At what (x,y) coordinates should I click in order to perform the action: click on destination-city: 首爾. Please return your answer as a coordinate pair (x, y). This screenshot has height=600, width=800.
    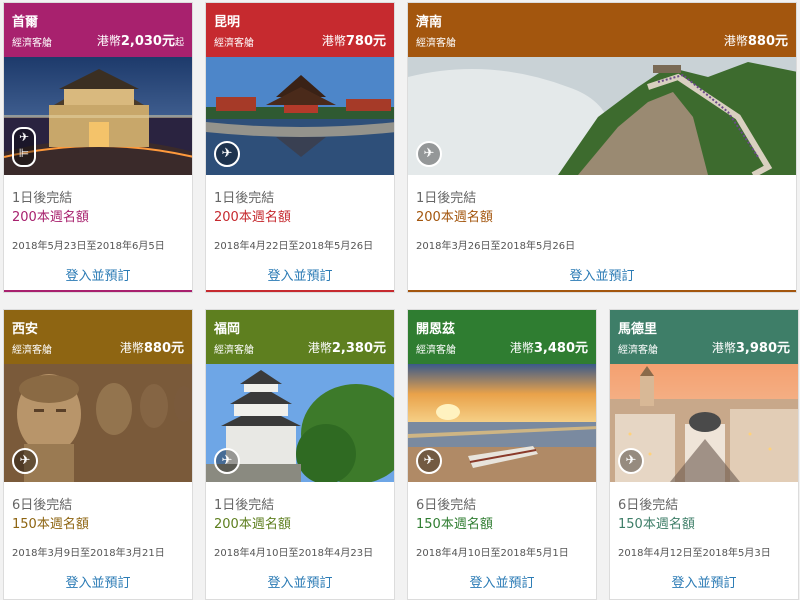
    Looking at the image, I should click on (25, 22).